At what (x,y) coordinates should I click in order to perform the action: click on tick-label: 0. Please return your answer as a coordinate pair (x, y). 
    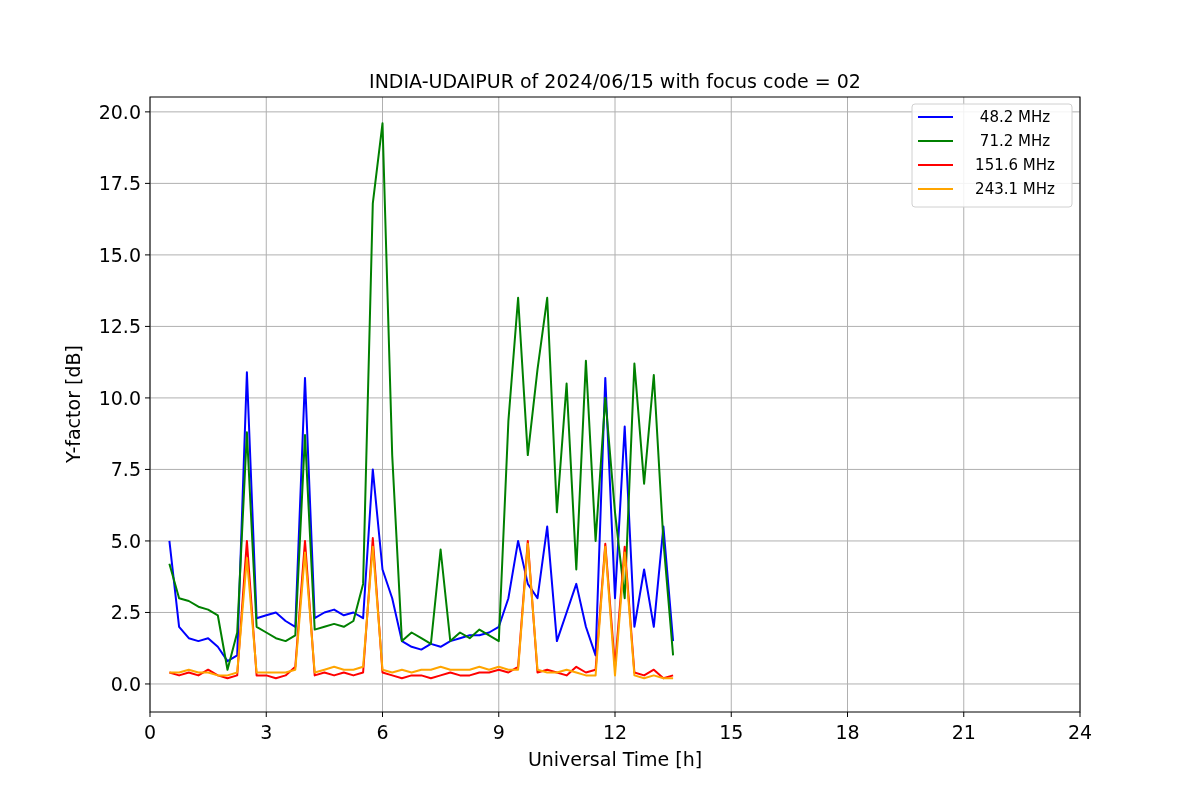
    Looking at the image, I should click on (150, 732).